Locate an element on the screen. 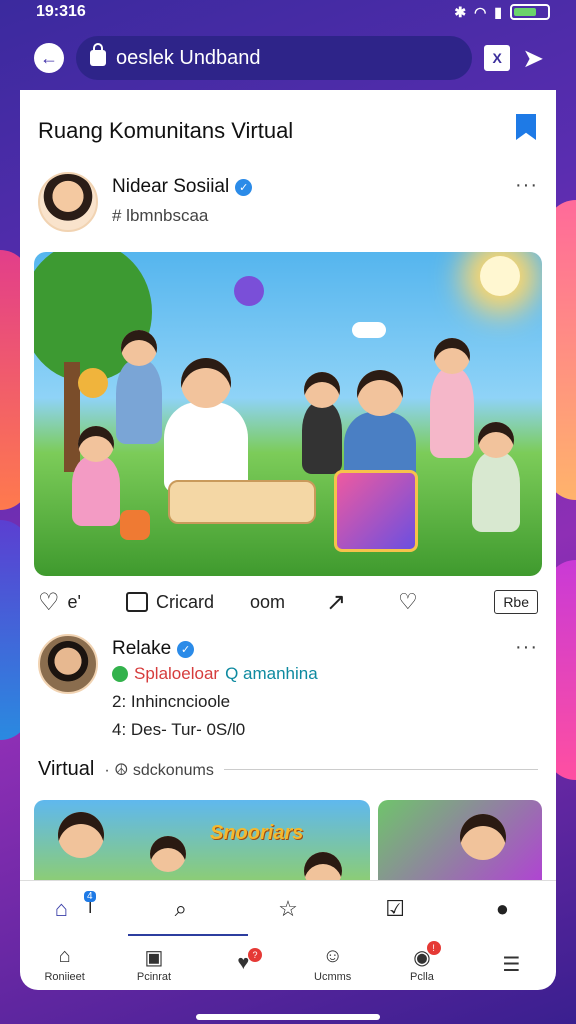 The height and width of the screenshot is (1024, 576). user-icon: ● is located at coordinates (502, 908).